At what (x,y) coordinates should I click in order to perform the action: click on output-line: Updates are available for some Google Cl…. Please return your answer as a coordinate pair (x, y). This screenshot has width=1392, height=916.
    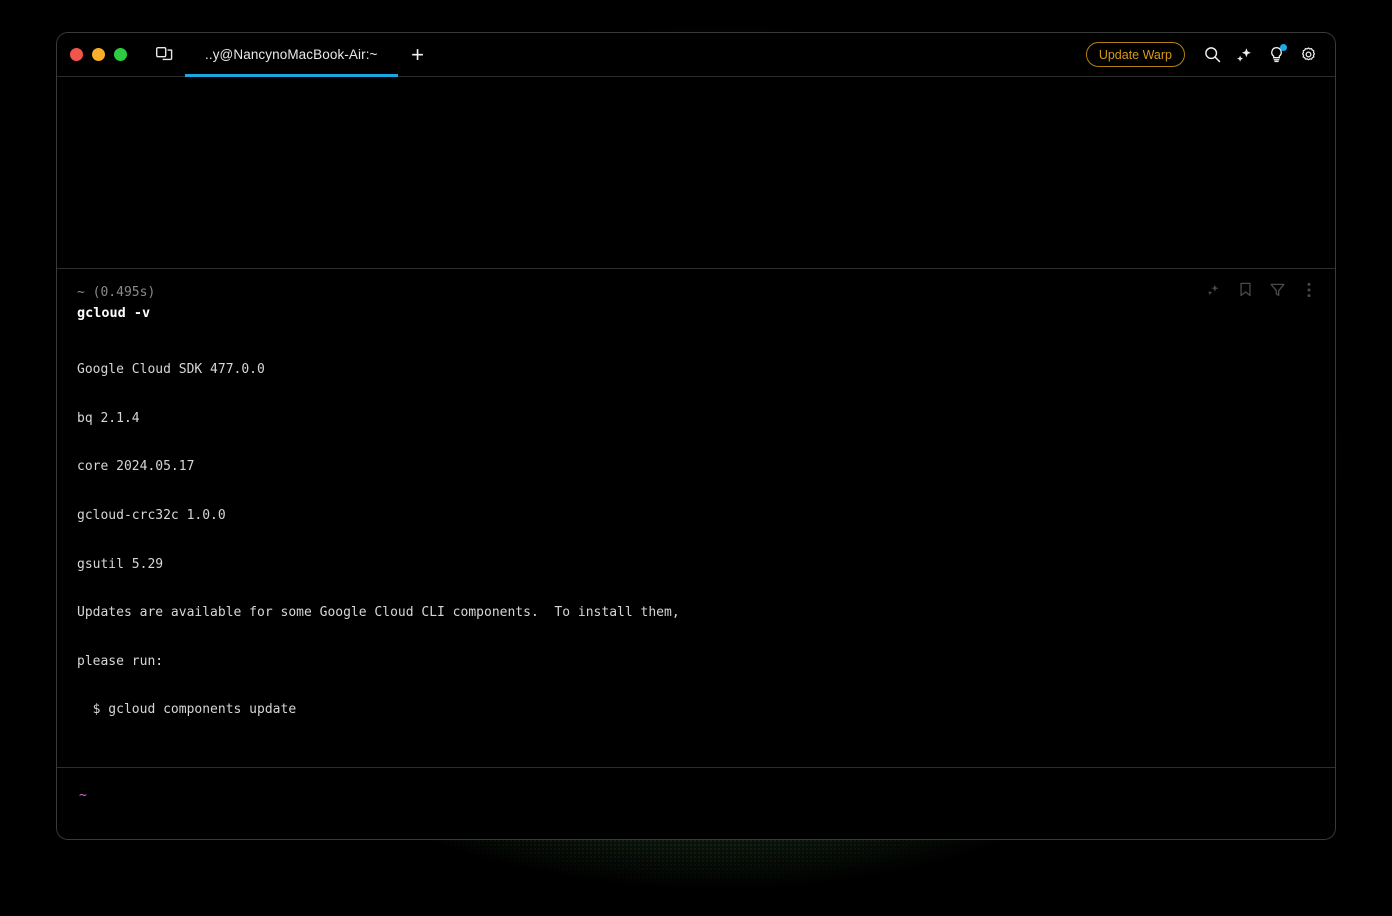
    Looking at the image, I should click on (378, 613).